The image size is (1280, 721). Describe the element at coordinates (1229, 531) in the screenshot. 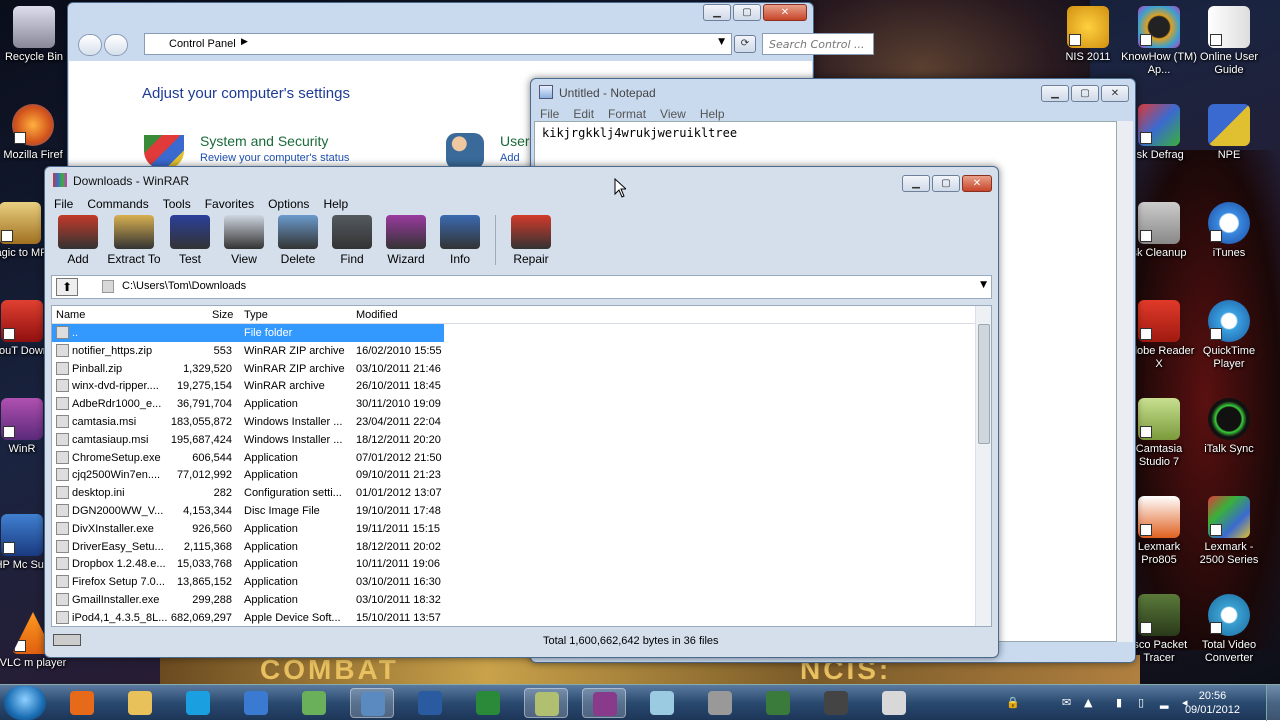

I see `desktop-icon-lexmark-2500: Lexmark - 2500 Series` at that location.